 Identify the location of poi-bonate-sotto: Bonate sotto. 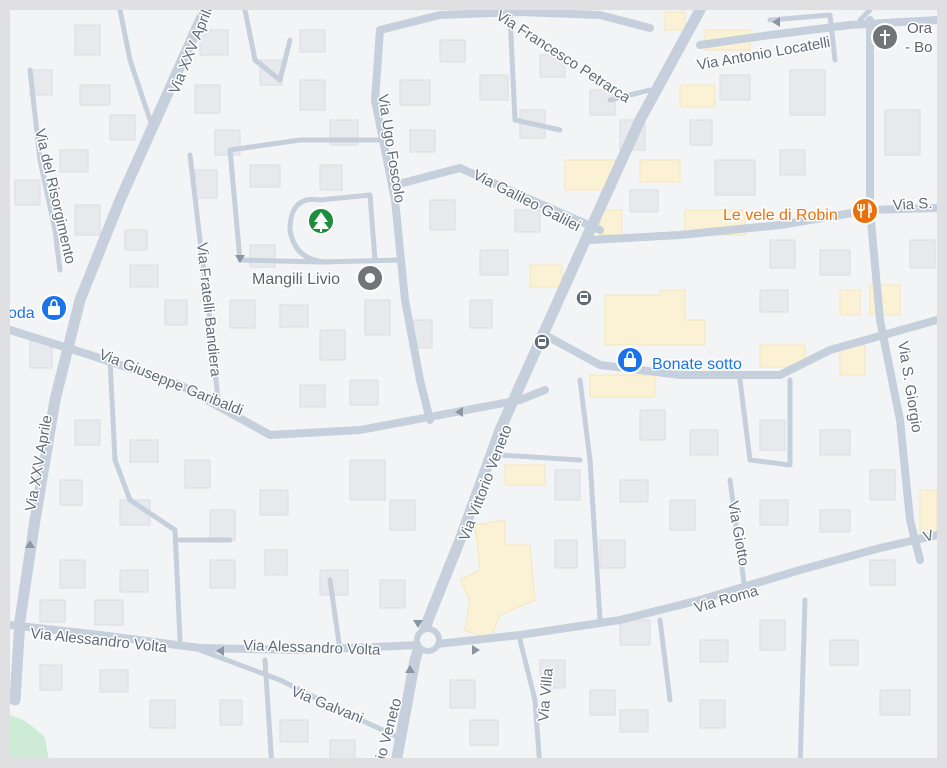
(679, 360).